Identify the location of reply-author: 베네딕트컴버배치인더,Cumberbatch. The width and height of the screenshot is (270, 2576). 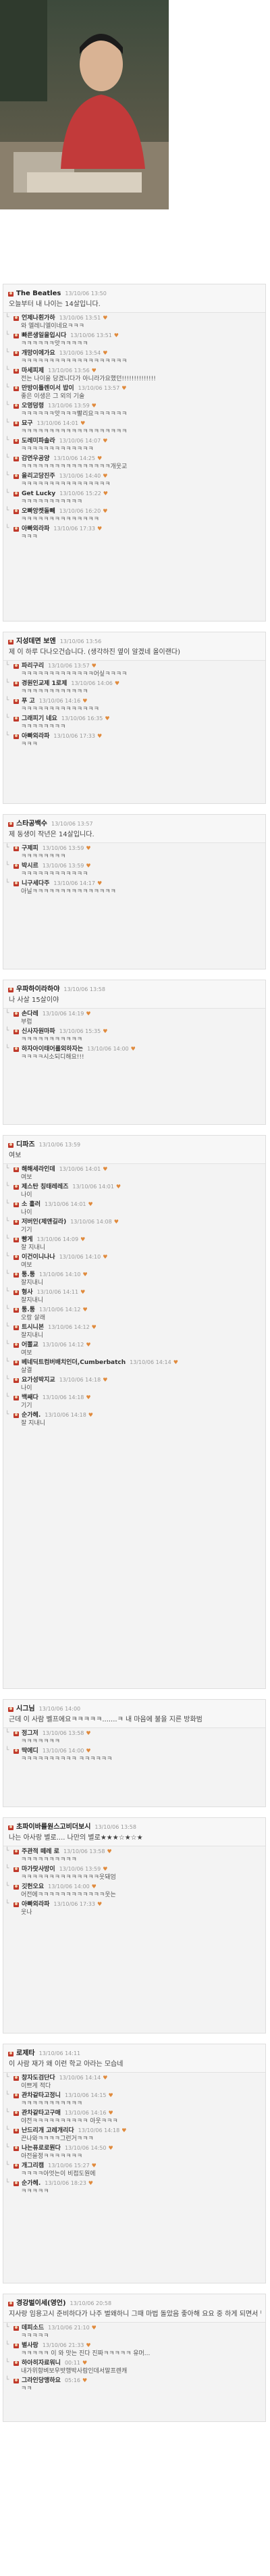
(74, 1362).